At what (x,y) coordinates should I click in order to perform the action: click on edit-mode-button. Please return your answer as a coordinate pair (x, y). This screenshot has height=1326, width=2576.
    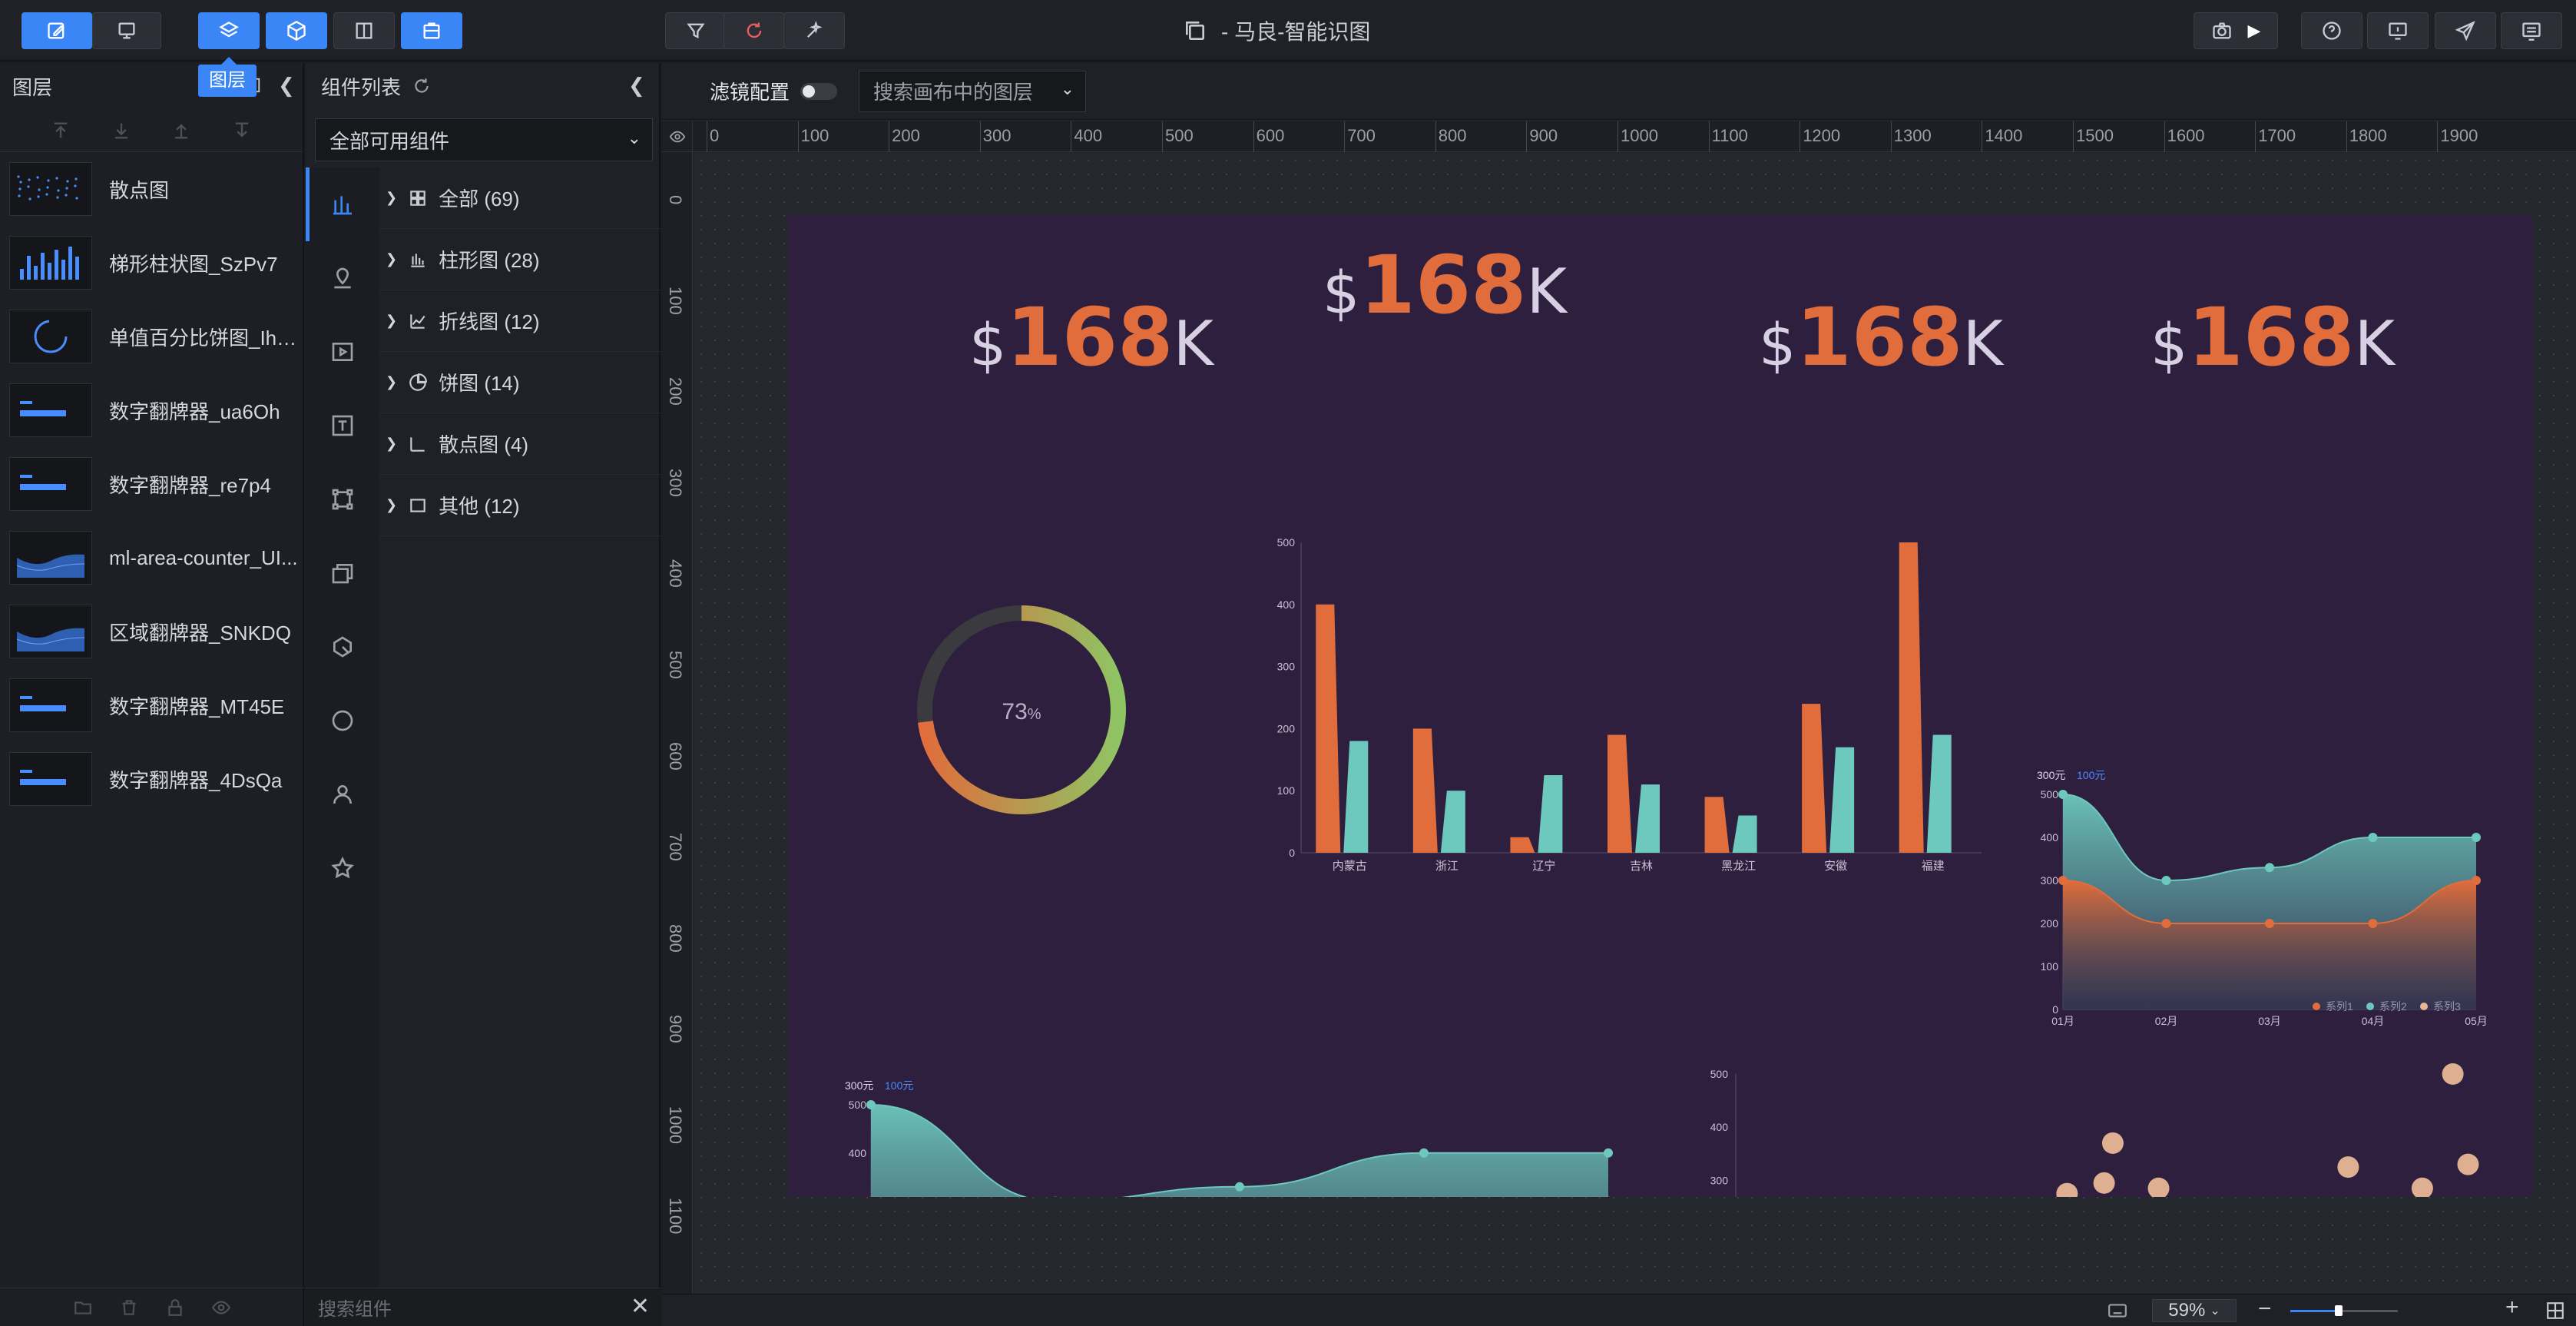
    Looking at the image, I should click on (57, 31).